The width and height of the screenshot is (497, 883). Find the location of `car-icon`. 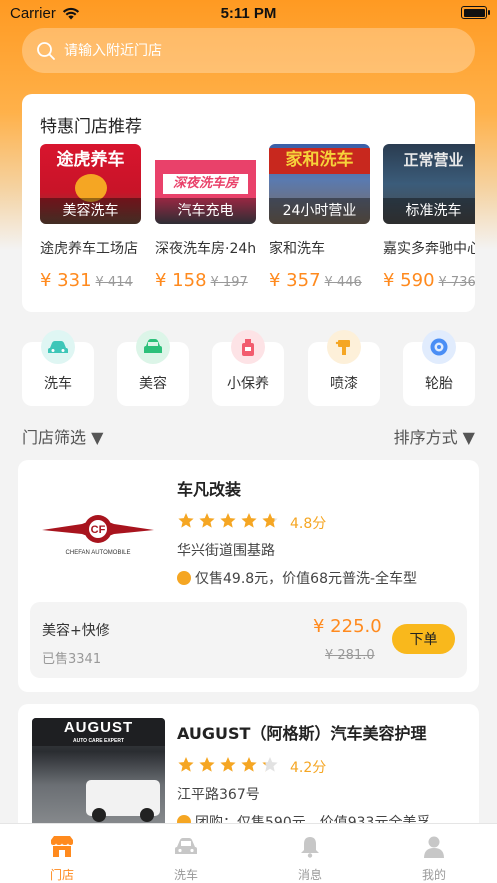

car-icon is located at coordinates (186, 846).